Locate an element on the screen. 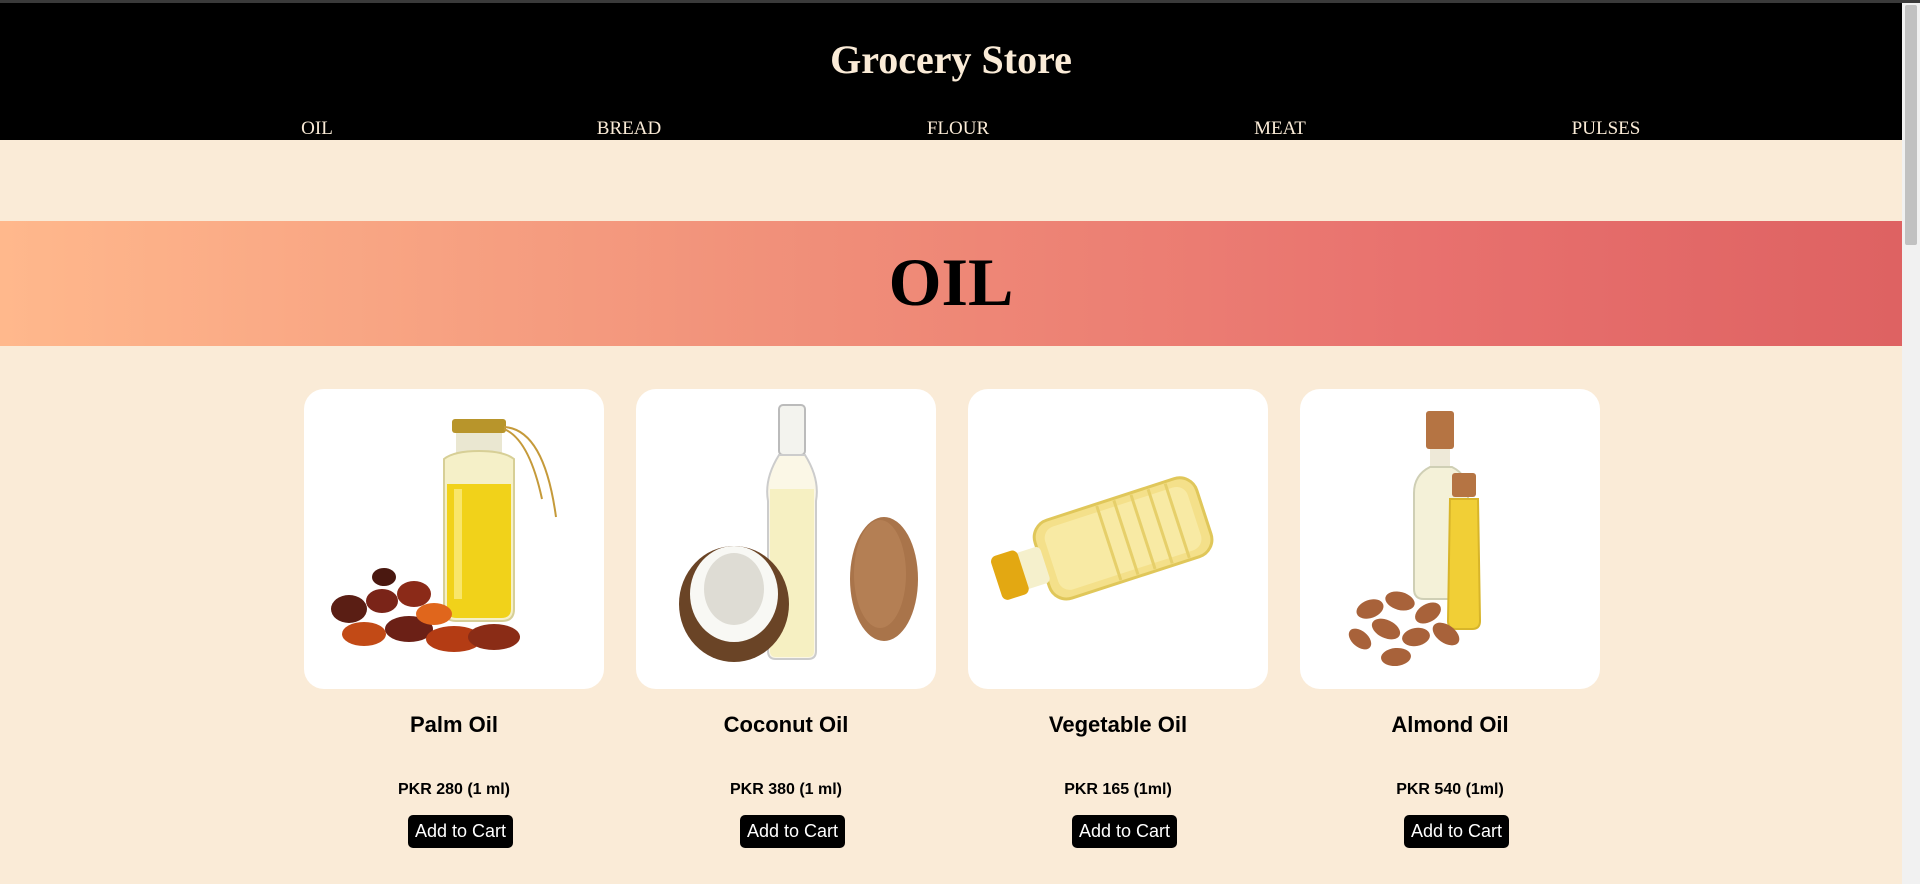 The image size is (1920, 884). product-name: Vegetable Oil is located at coordinates (1118, 724).